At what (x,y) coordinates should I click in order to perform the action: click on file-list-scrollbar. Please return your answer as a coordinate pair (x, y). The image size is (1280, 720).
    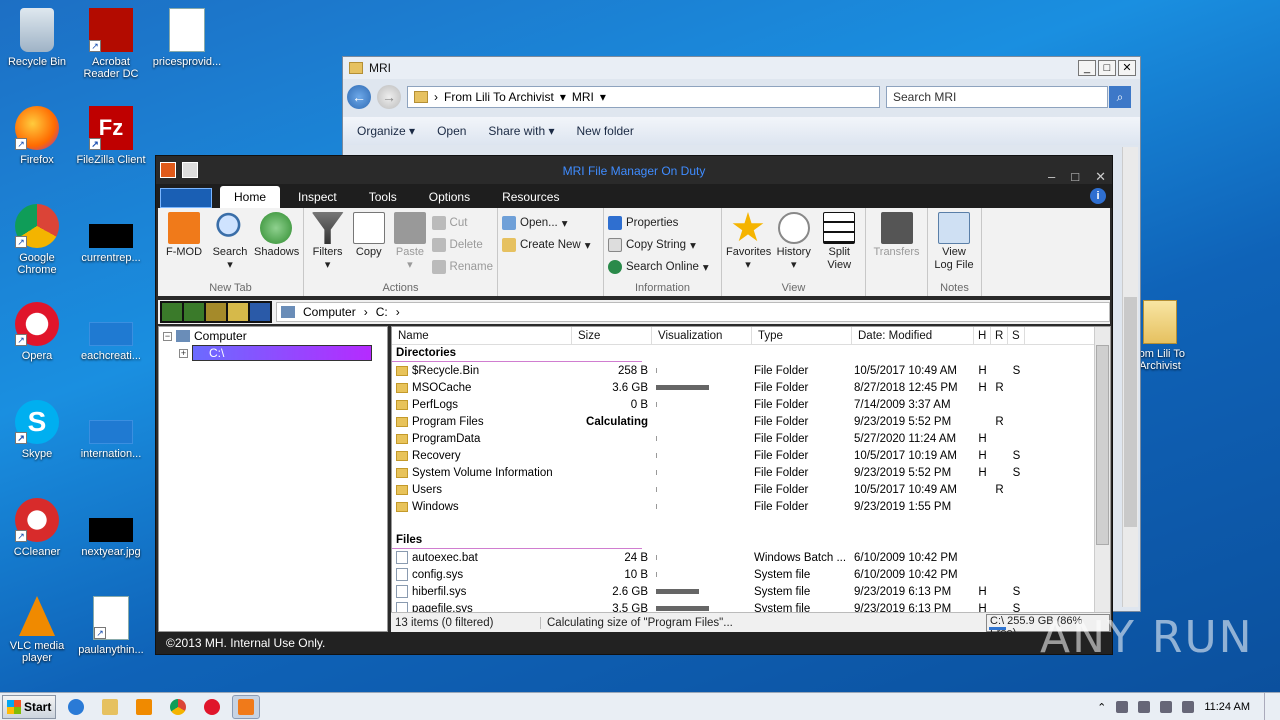
    Looking at the image, I should click on (1102, 479).